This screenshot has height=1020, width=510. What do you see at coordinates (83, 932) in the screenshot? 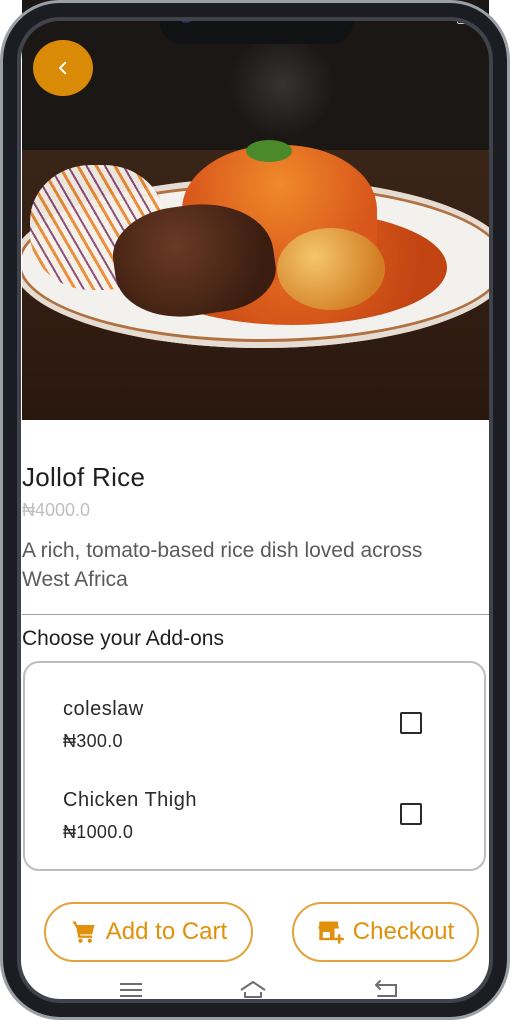
I see `cart-icon` at bounding box center [83, 932].